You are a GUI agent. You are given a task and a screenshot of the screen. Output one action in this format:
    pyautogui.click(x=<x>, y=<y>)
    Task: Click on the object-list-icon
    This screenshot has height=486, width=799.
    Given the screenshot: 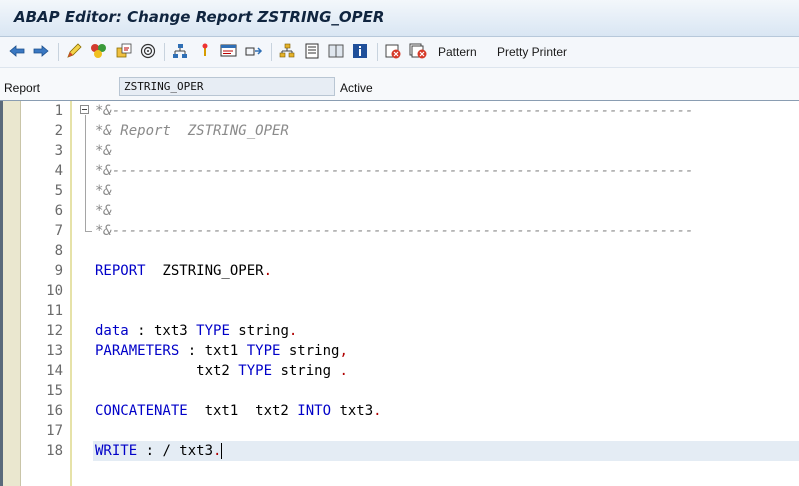 What is the action you would take?
    pyautogui.click(x=287, y=51)
    